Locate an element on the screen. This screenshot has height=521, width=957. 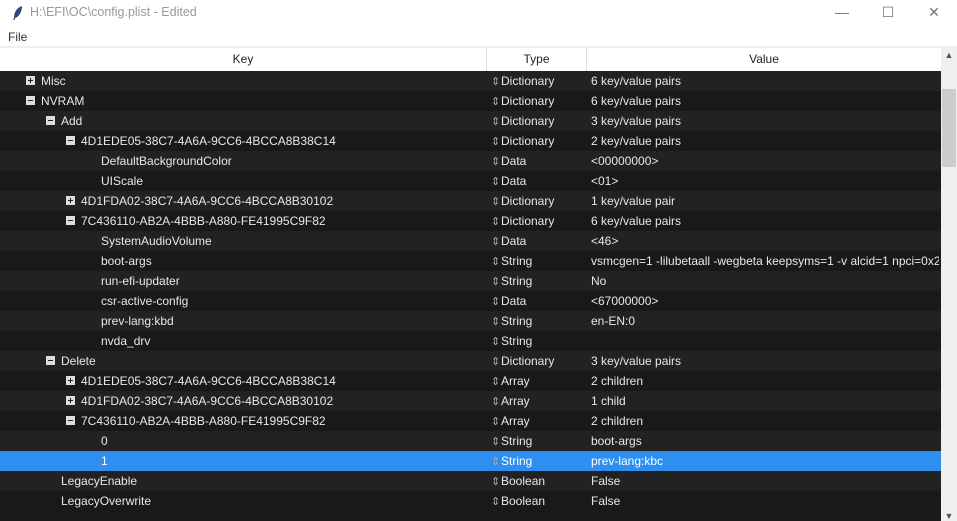
row-value: boot-args is located at coordinates (765, 441).